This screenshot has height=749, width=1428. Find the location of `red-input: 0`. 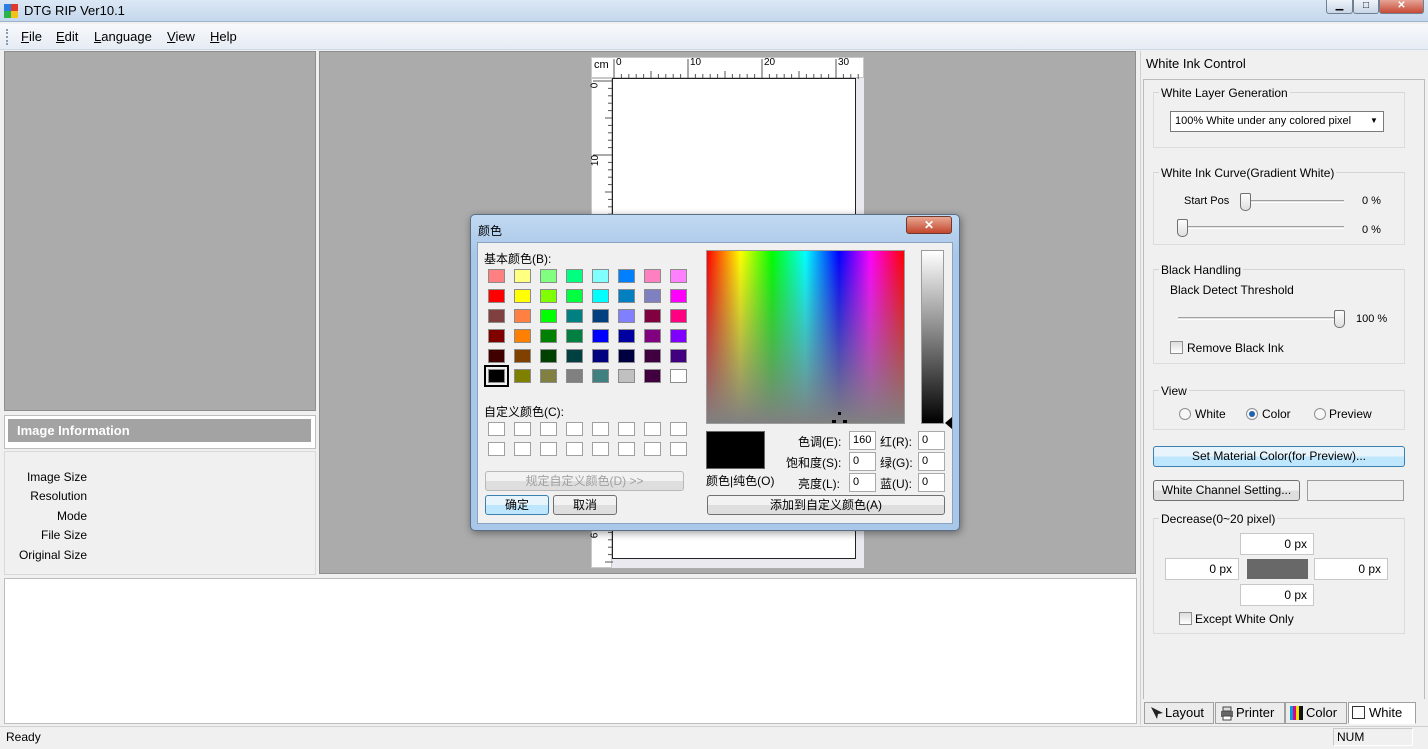

red-input: 0 is located at coordinates (931, 440).